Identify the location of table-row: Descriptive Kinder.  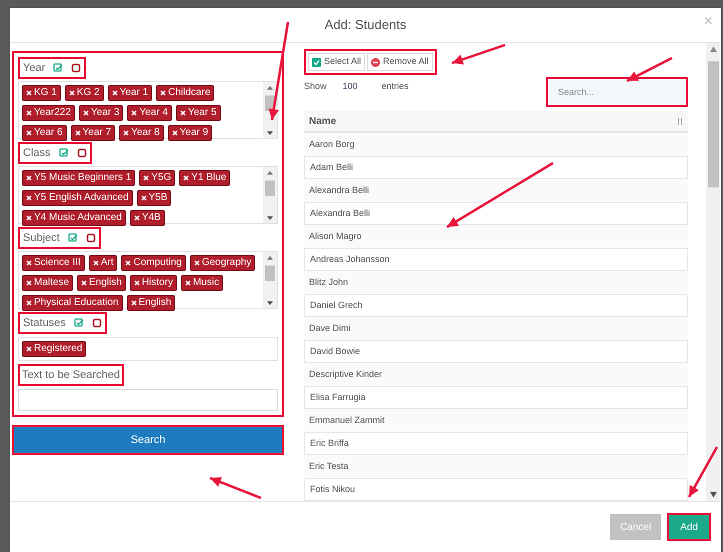
(496, 374).